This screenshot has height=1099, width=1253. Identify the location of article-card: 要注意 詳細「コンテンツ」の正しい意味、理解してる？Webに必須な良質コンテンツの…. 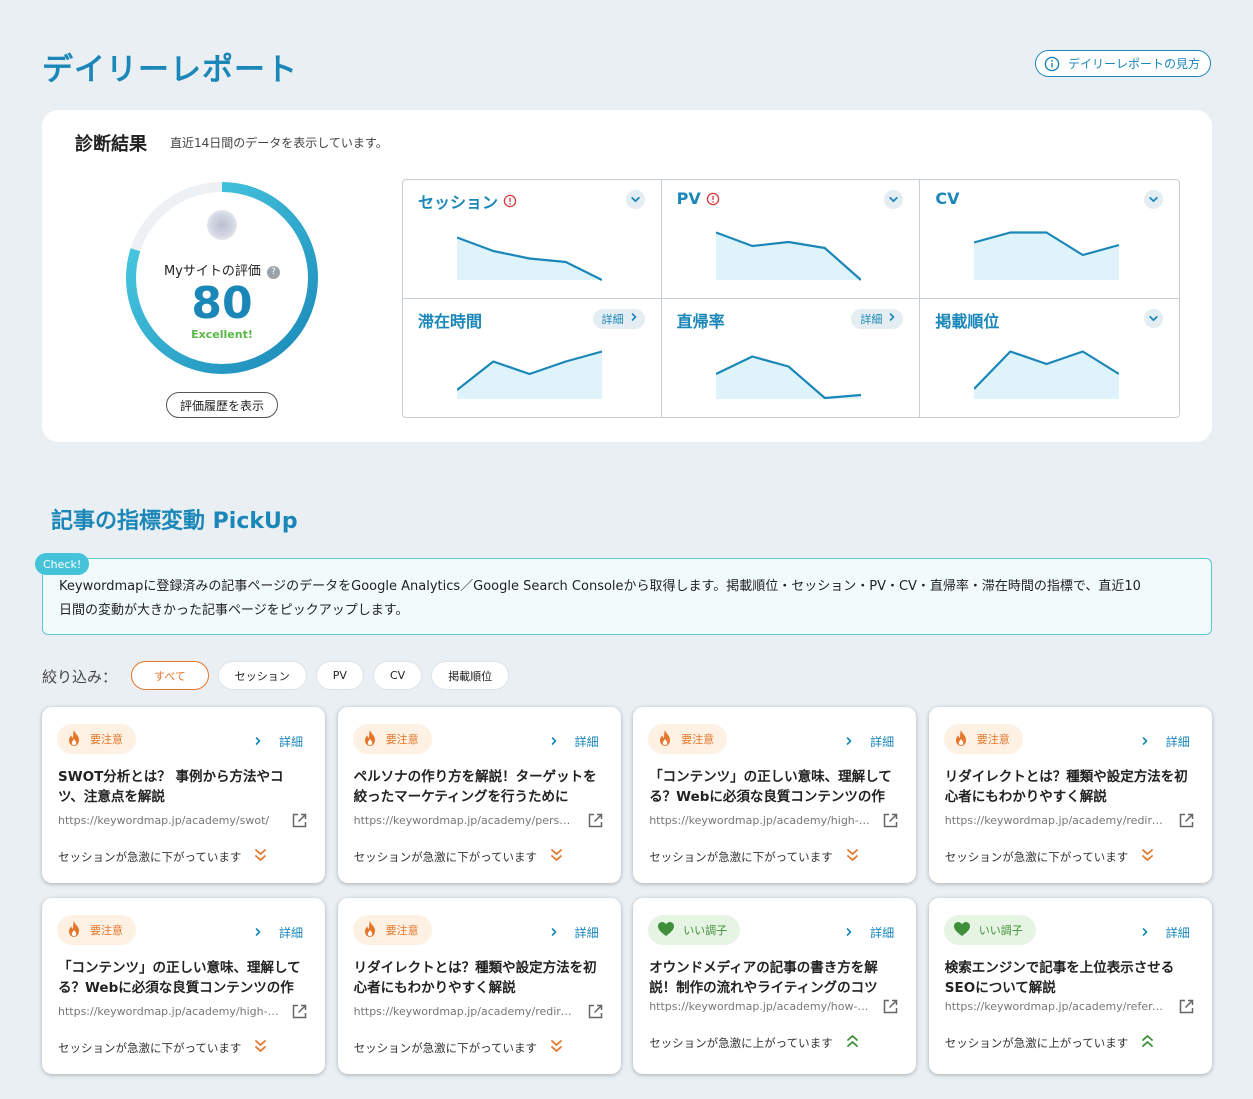
(775, 795).